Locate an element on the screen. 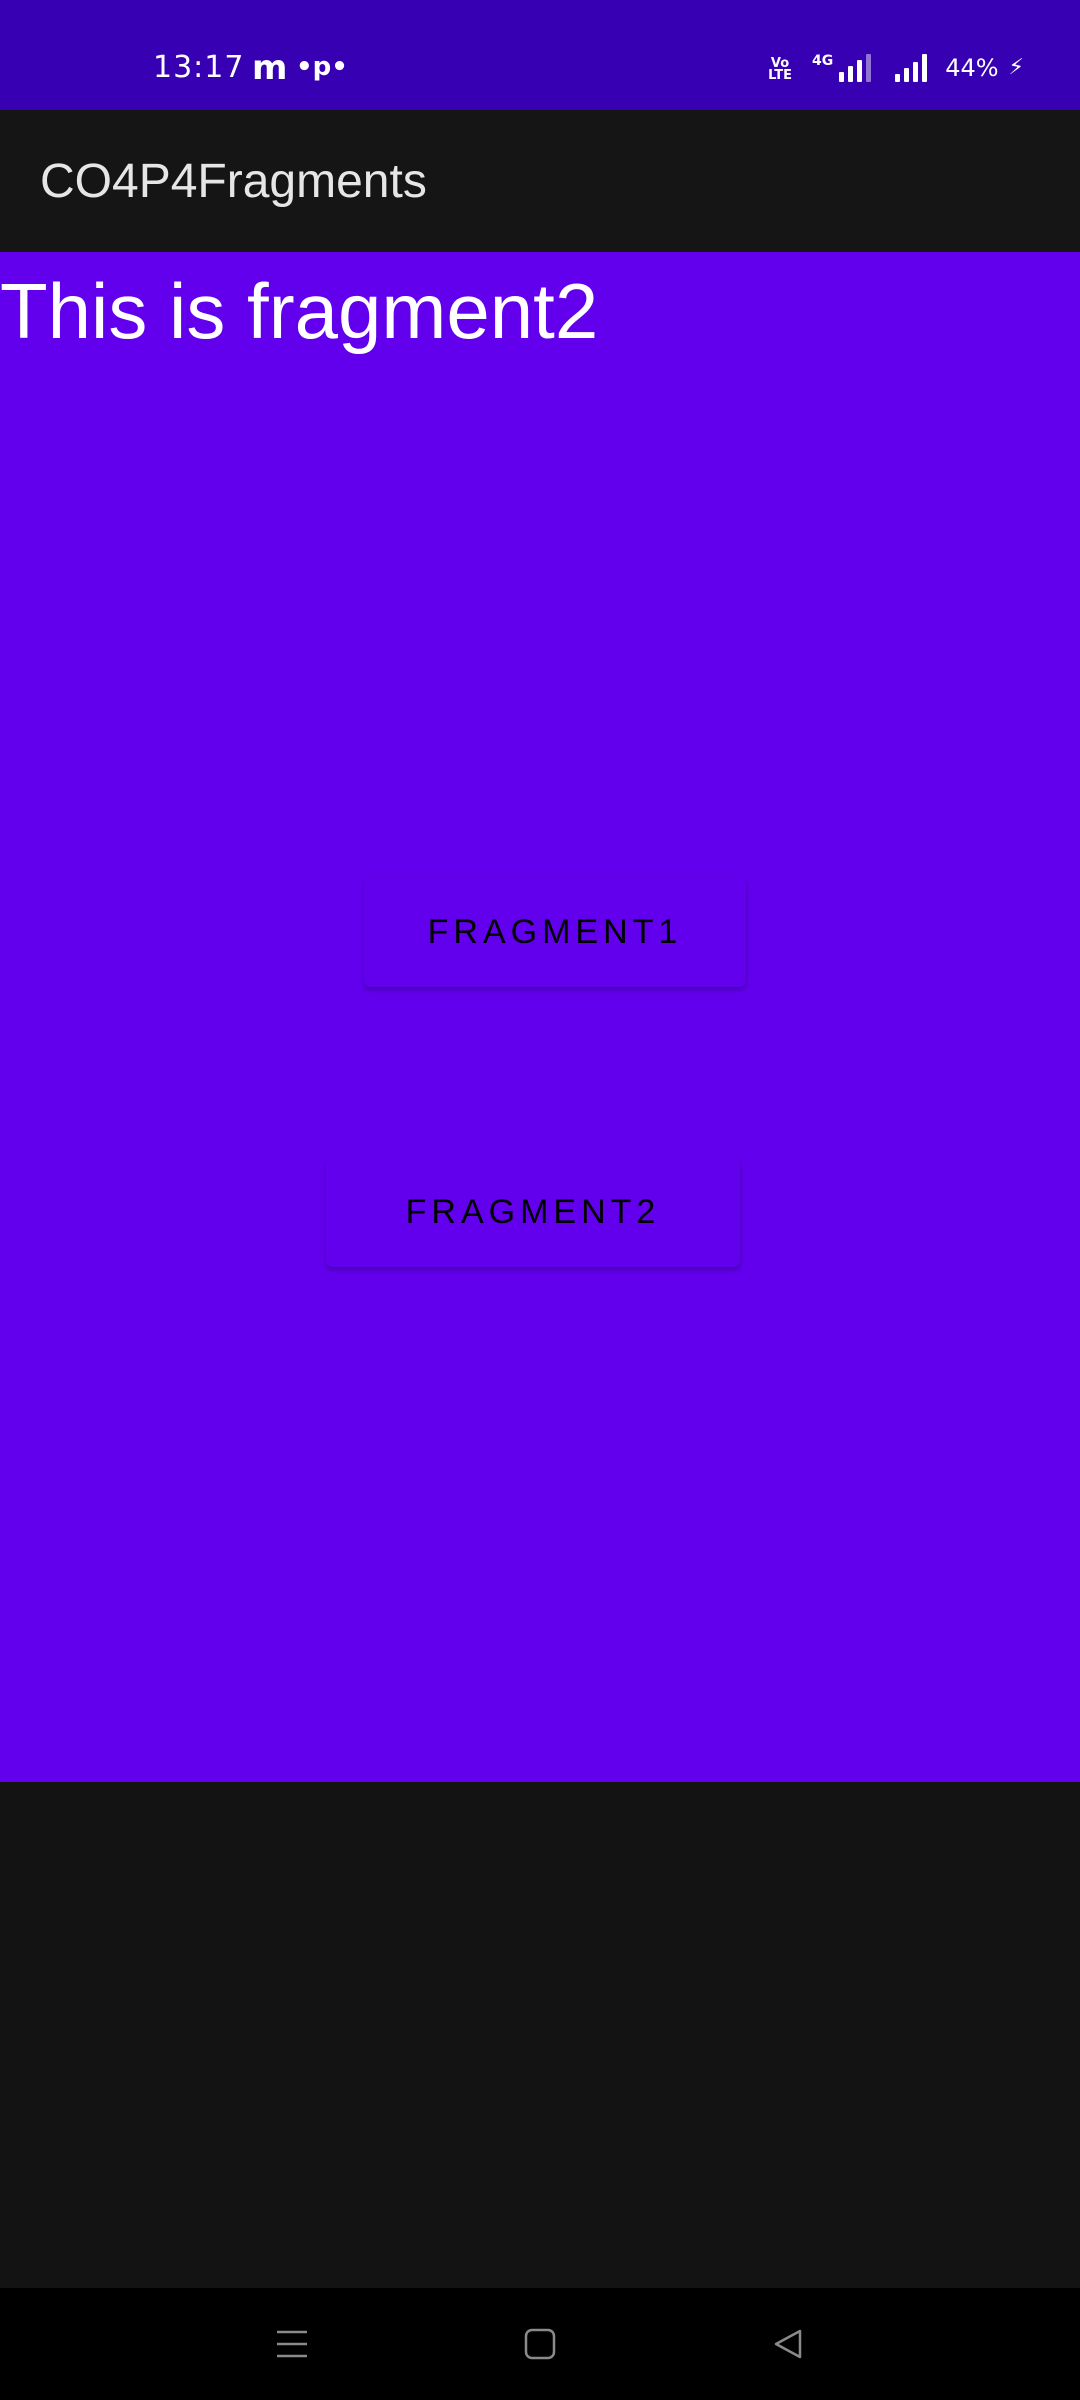 The width and height of the screenshot is (1080, 2400). signal-sim1-icon: 4G is located at coordinates (841, 67).